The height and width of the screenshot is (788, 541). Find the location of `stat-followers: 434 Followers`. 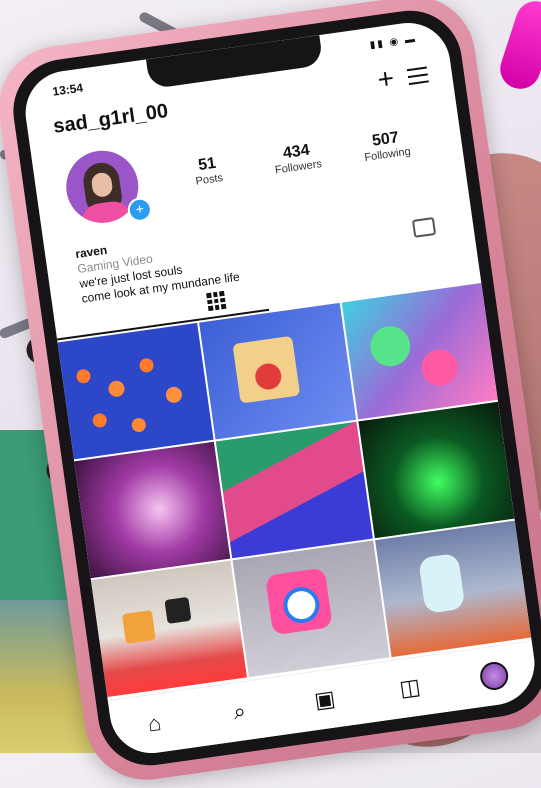

stat-followers: 434 Followers is located at coordinates (297, 158).